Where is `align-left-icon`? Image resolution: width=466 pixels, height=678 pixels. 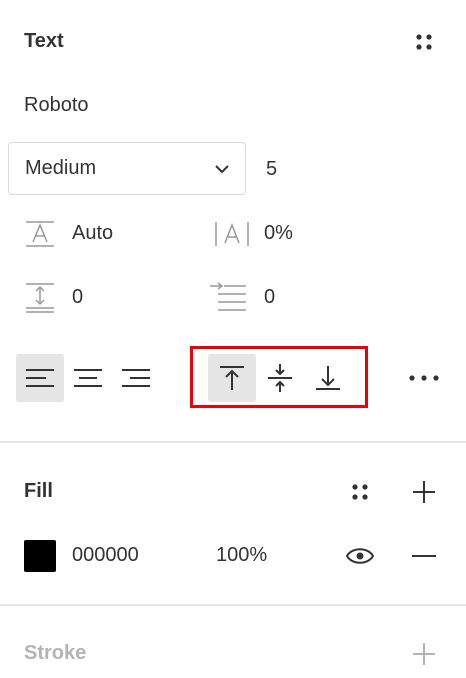
align-left-icon is located at coordinates (40, 378).